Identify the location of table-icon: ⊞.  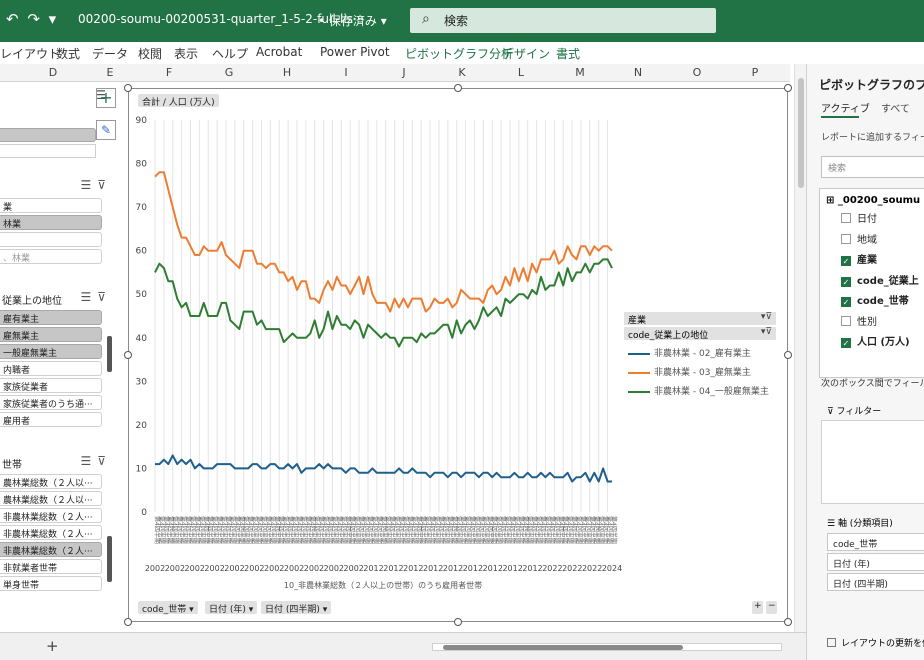
(832, 200).